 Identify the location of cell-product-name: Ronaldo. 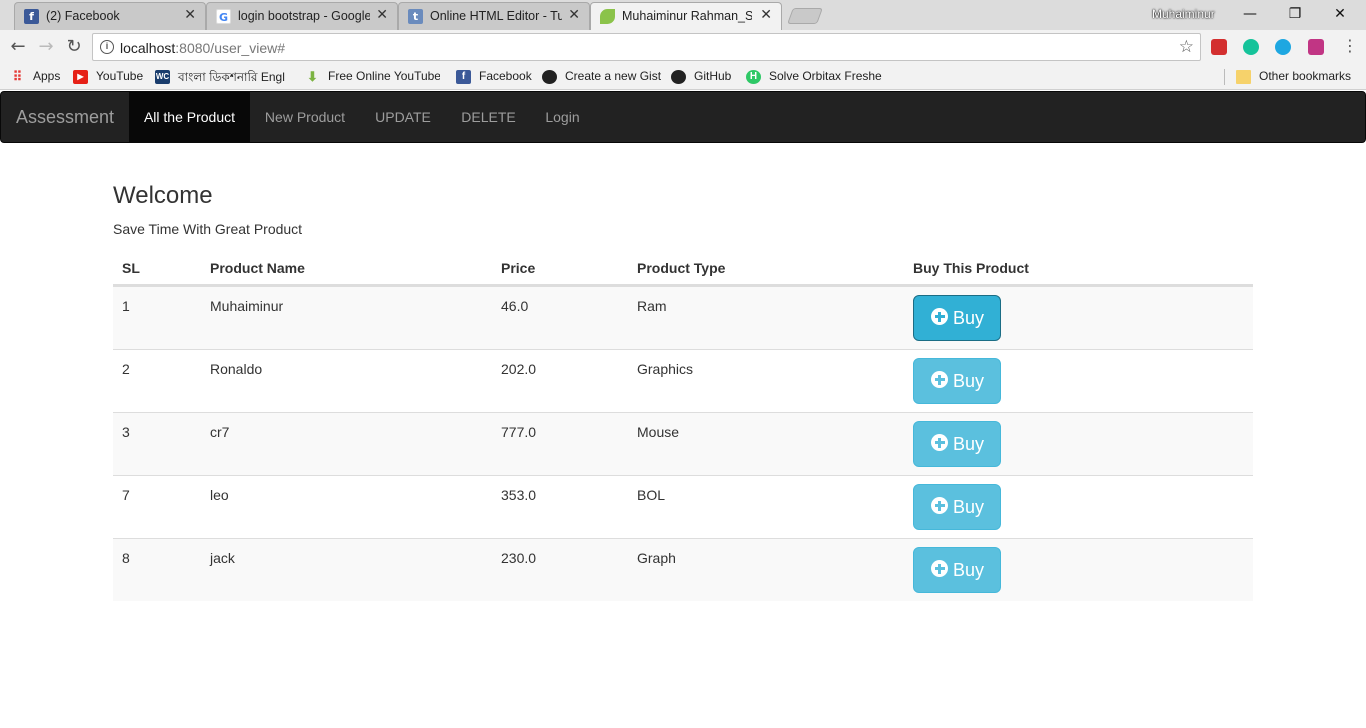
(236, 369).